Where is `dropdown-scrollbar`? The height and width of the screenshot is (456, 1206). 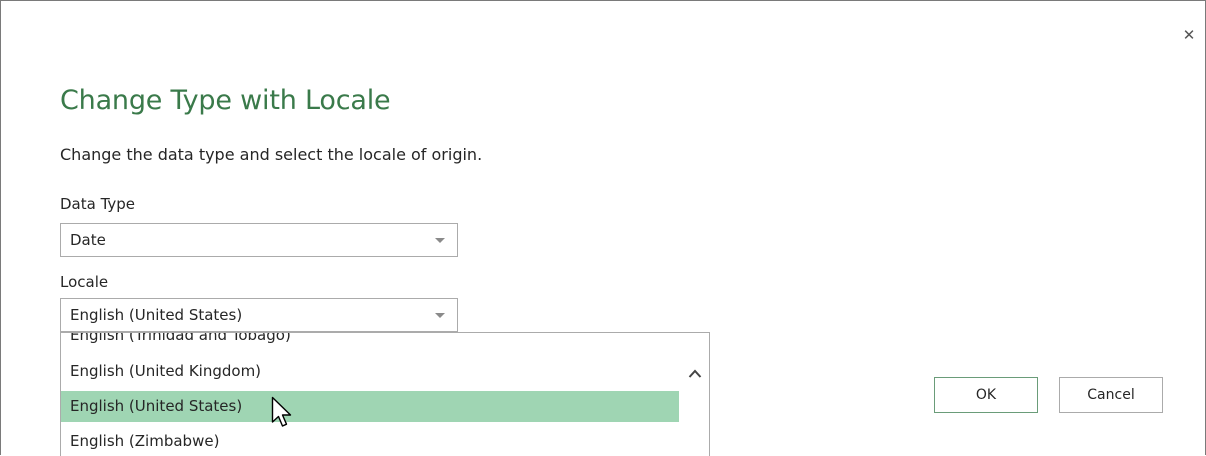
dropdown-scrollbar is located at coordinates (694, 394).